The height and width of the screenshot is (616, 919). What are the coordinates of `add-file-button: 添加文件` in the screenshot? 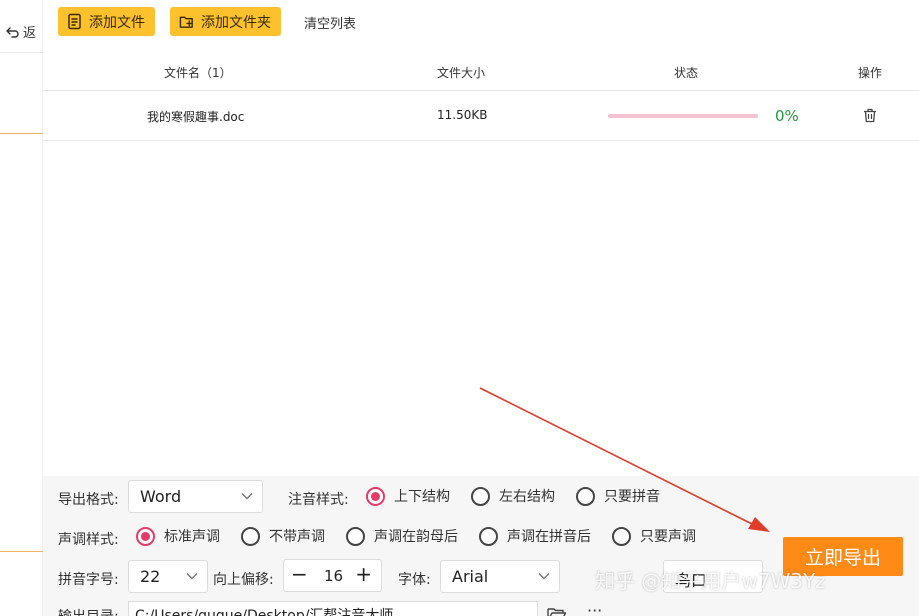 It's located at (106, 21).